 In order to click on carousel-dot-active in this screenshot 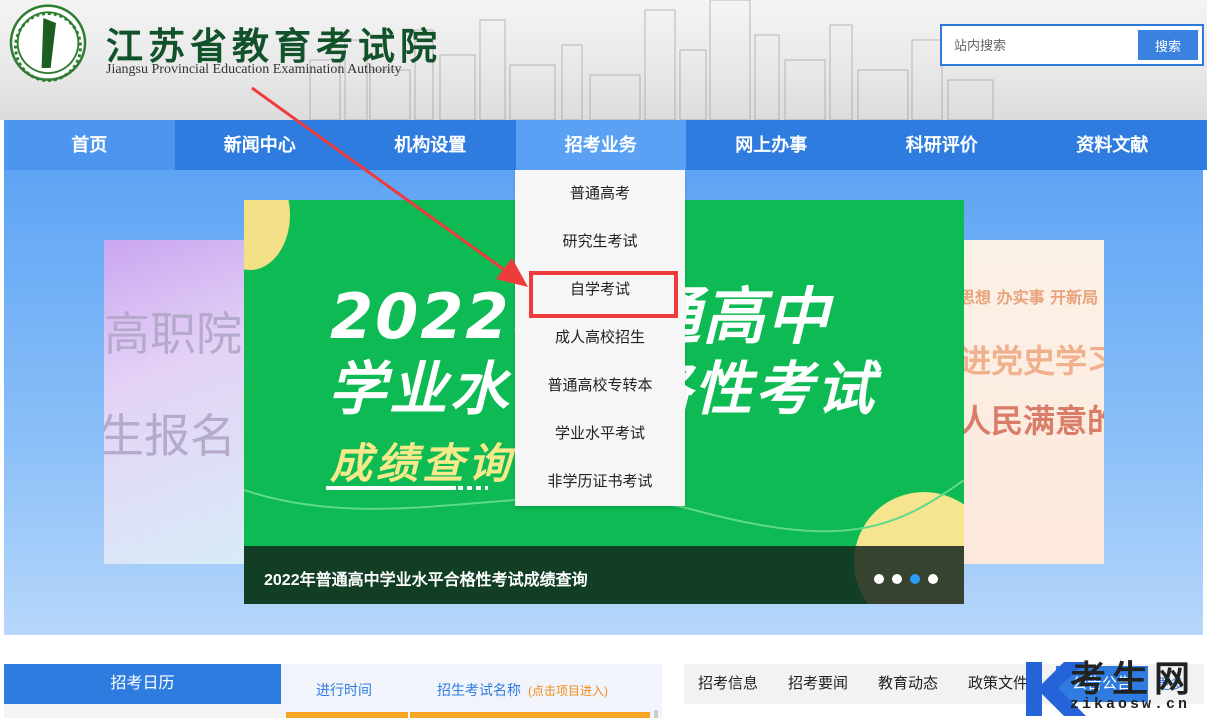, I will do `click(915, 579)`.